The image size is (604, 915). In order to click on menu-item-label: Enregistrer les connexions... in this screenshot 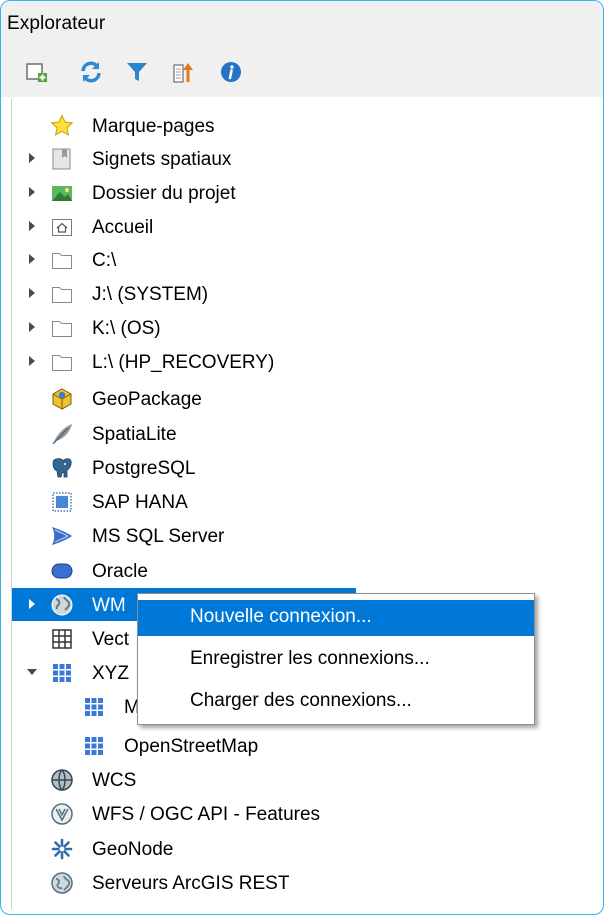, I will do `click(310, 658)`.